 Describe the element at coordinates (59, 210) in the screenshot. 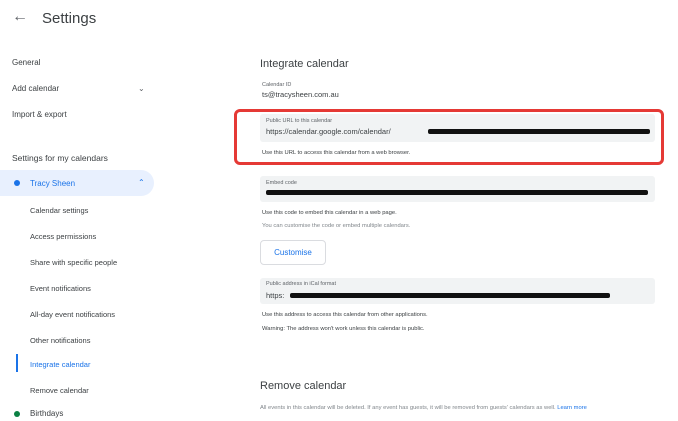

I see `sidebar-item-calendar-settings: Calendar settings` at that location.